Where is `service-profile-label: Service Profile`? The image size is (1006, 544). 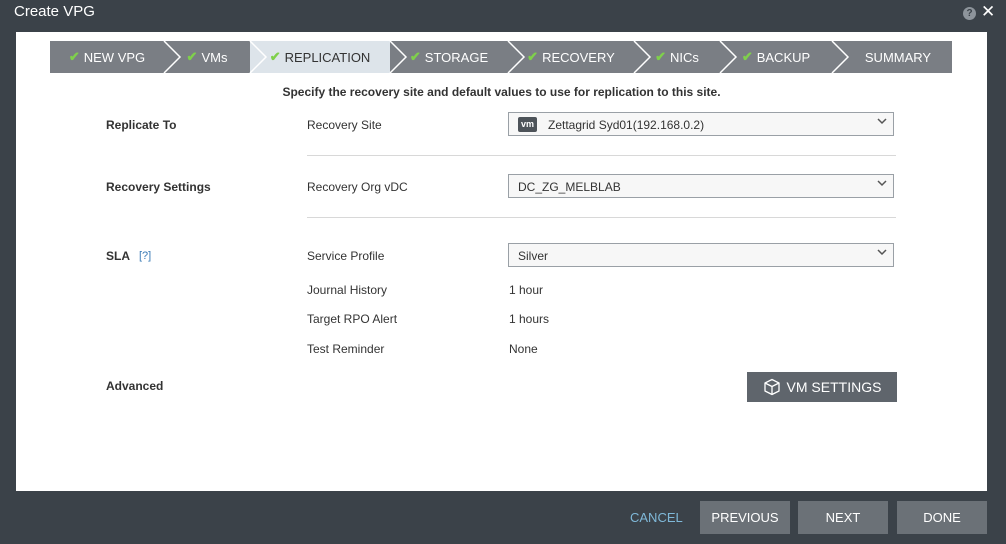 service-profile-label: Service Profile is located at coordinates (346, 256).